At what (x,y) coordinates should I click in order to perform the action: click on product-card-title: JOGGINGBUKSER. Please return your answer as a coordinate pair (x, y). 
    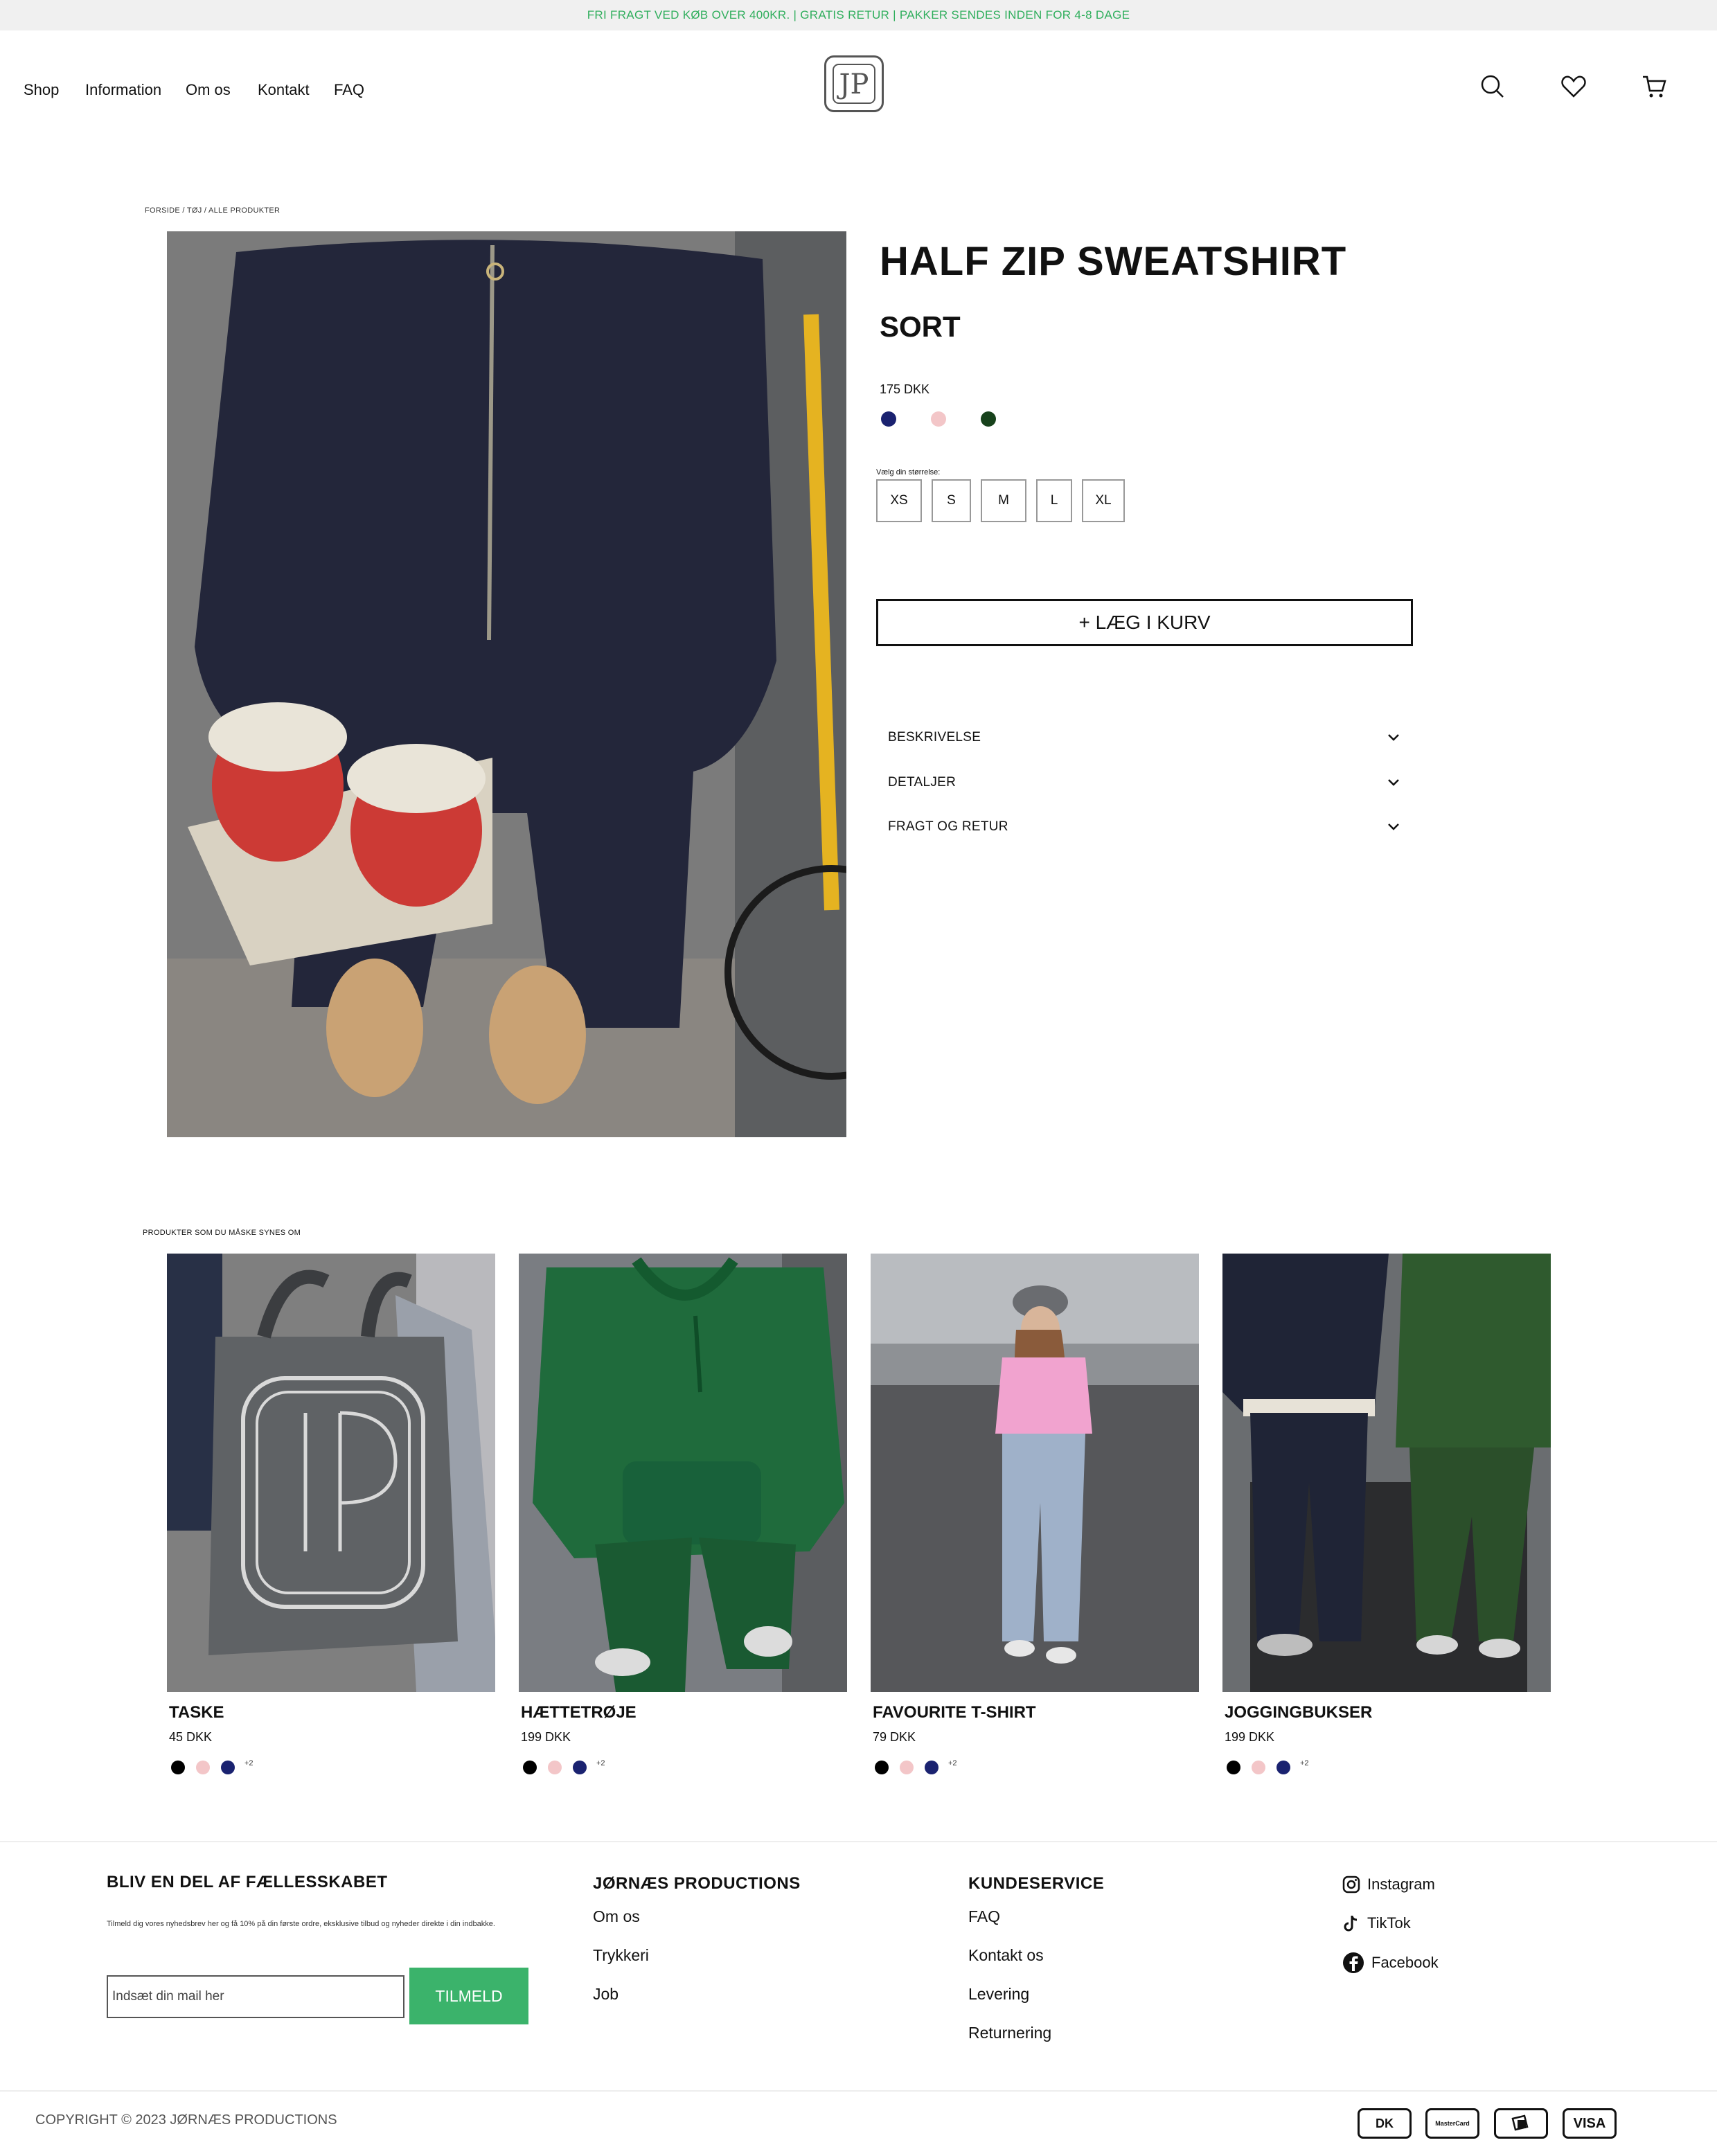
    Looking at the image, I should click on (1299, 1713).